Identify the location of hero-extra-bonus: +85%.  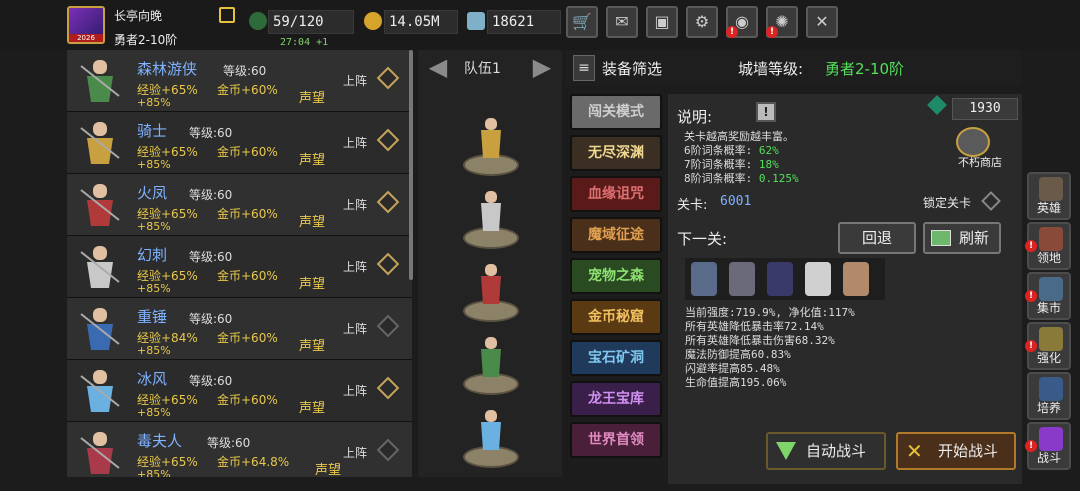
(154, 288).